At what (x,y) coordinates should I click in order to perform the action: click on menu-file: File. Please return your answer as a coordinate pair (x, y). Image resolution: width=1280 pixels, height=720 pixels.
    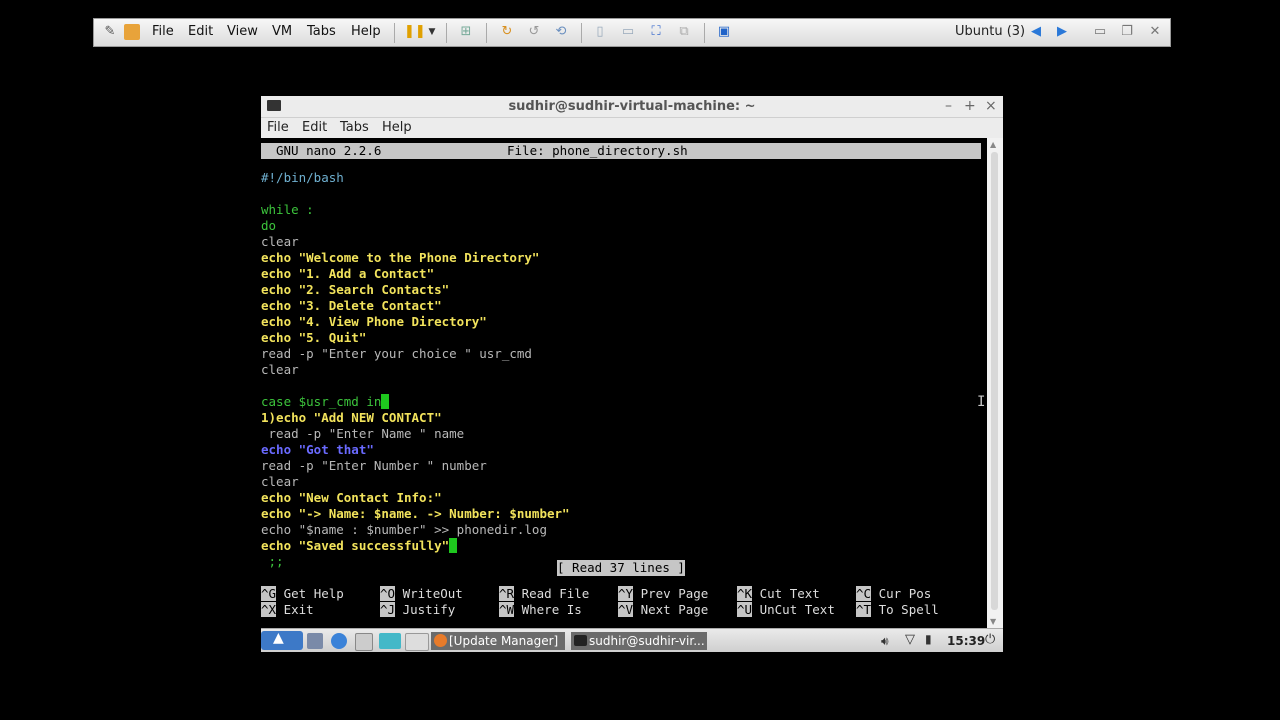
    Looking at the image, I should click on (278, 127).